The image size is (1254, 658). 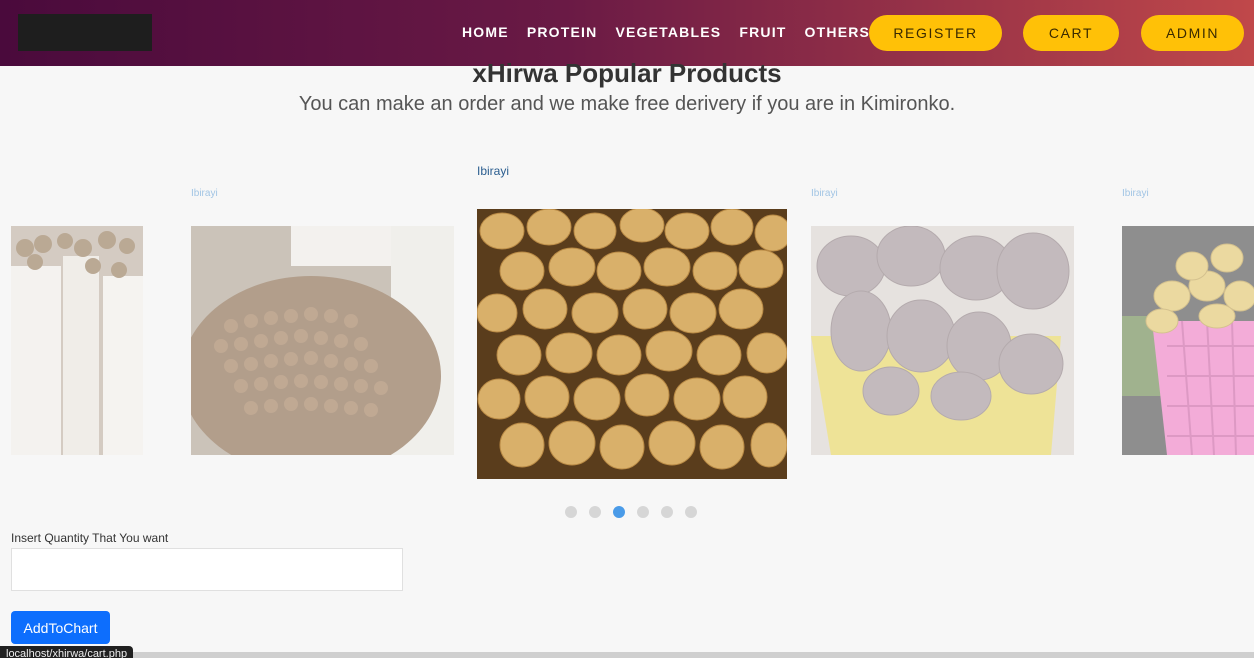 What do you see at coordinates (207, 569) in the screenshot?
I see `quantity-input` at bounding box center [207, 569].